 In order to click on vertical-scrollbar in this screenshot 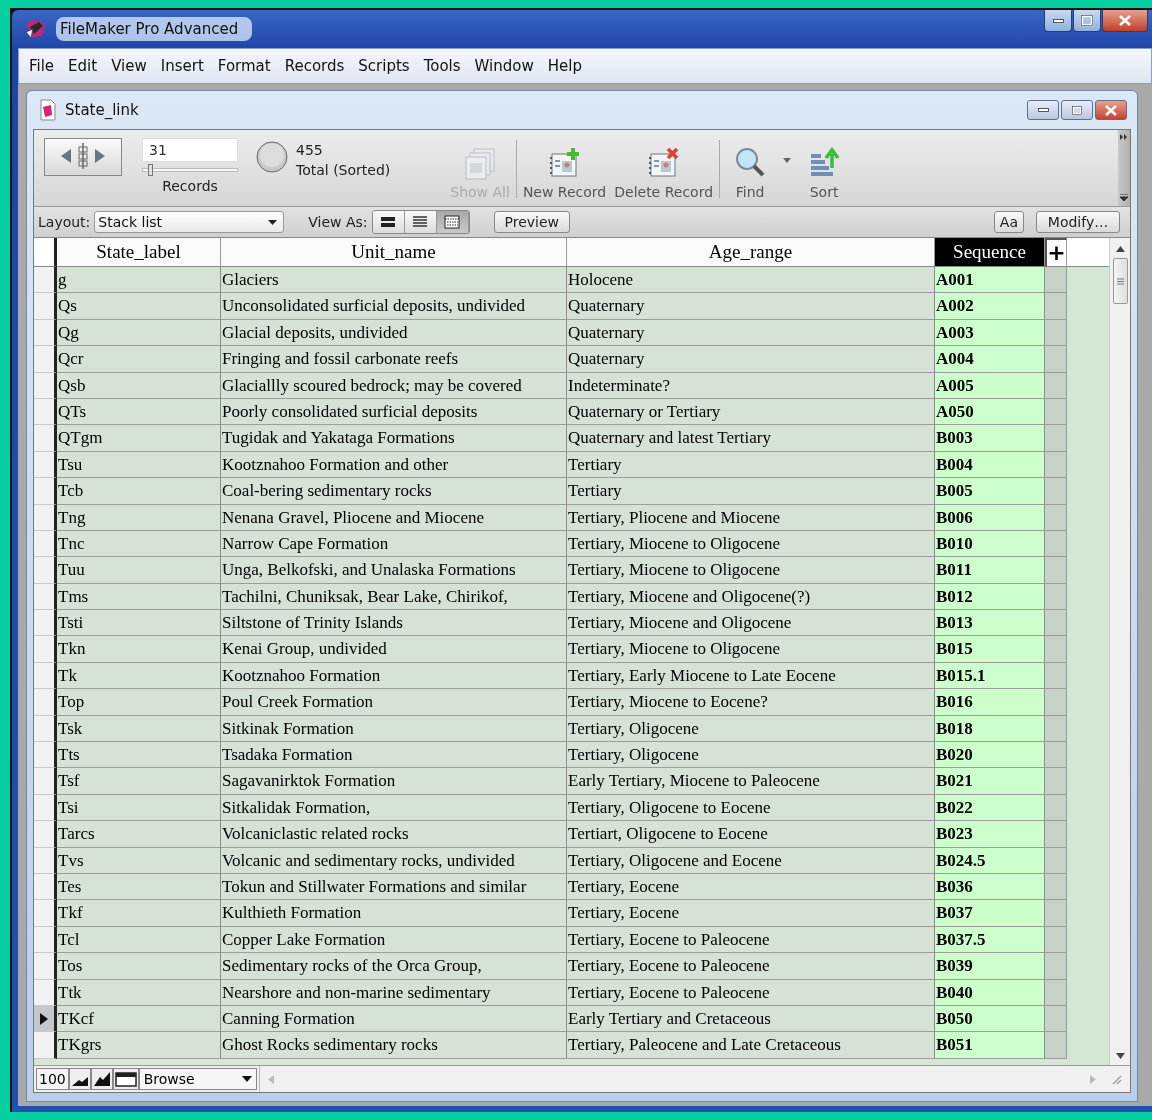, I will do `click(1119, 651)`.